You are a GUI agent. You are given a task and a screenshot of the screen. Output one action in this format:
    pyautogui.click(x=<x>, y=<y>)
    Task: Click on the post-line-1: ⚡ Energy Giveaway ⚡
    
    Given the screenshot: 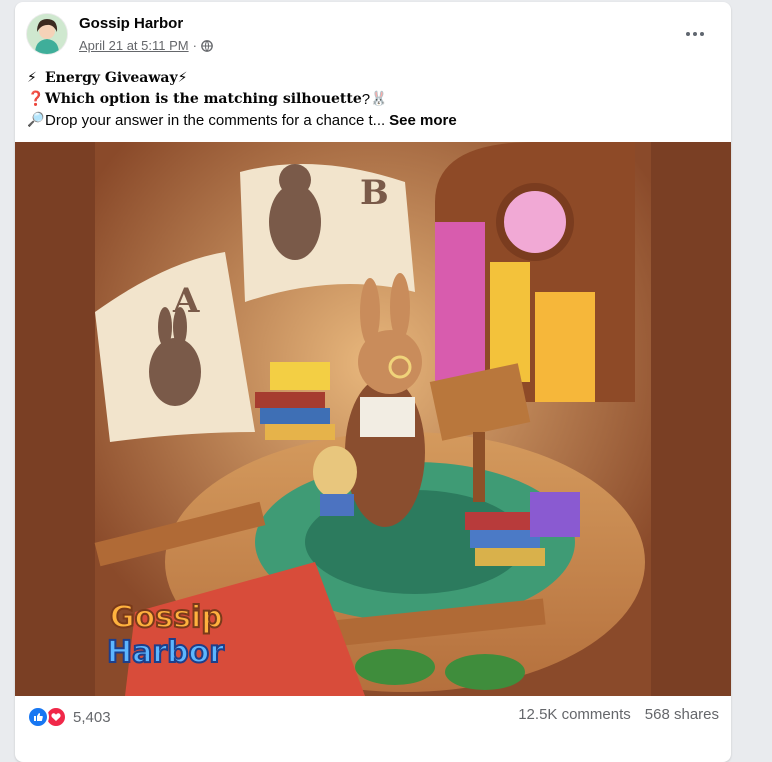 What is the action you would take?
    pyautogui.click(x=371, y=78)
    